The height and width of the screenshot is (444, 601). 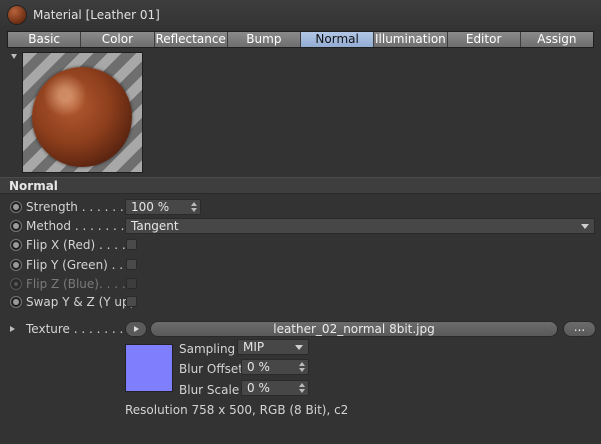 I want to click on texture-play-icon, so click(x=136, y=329).